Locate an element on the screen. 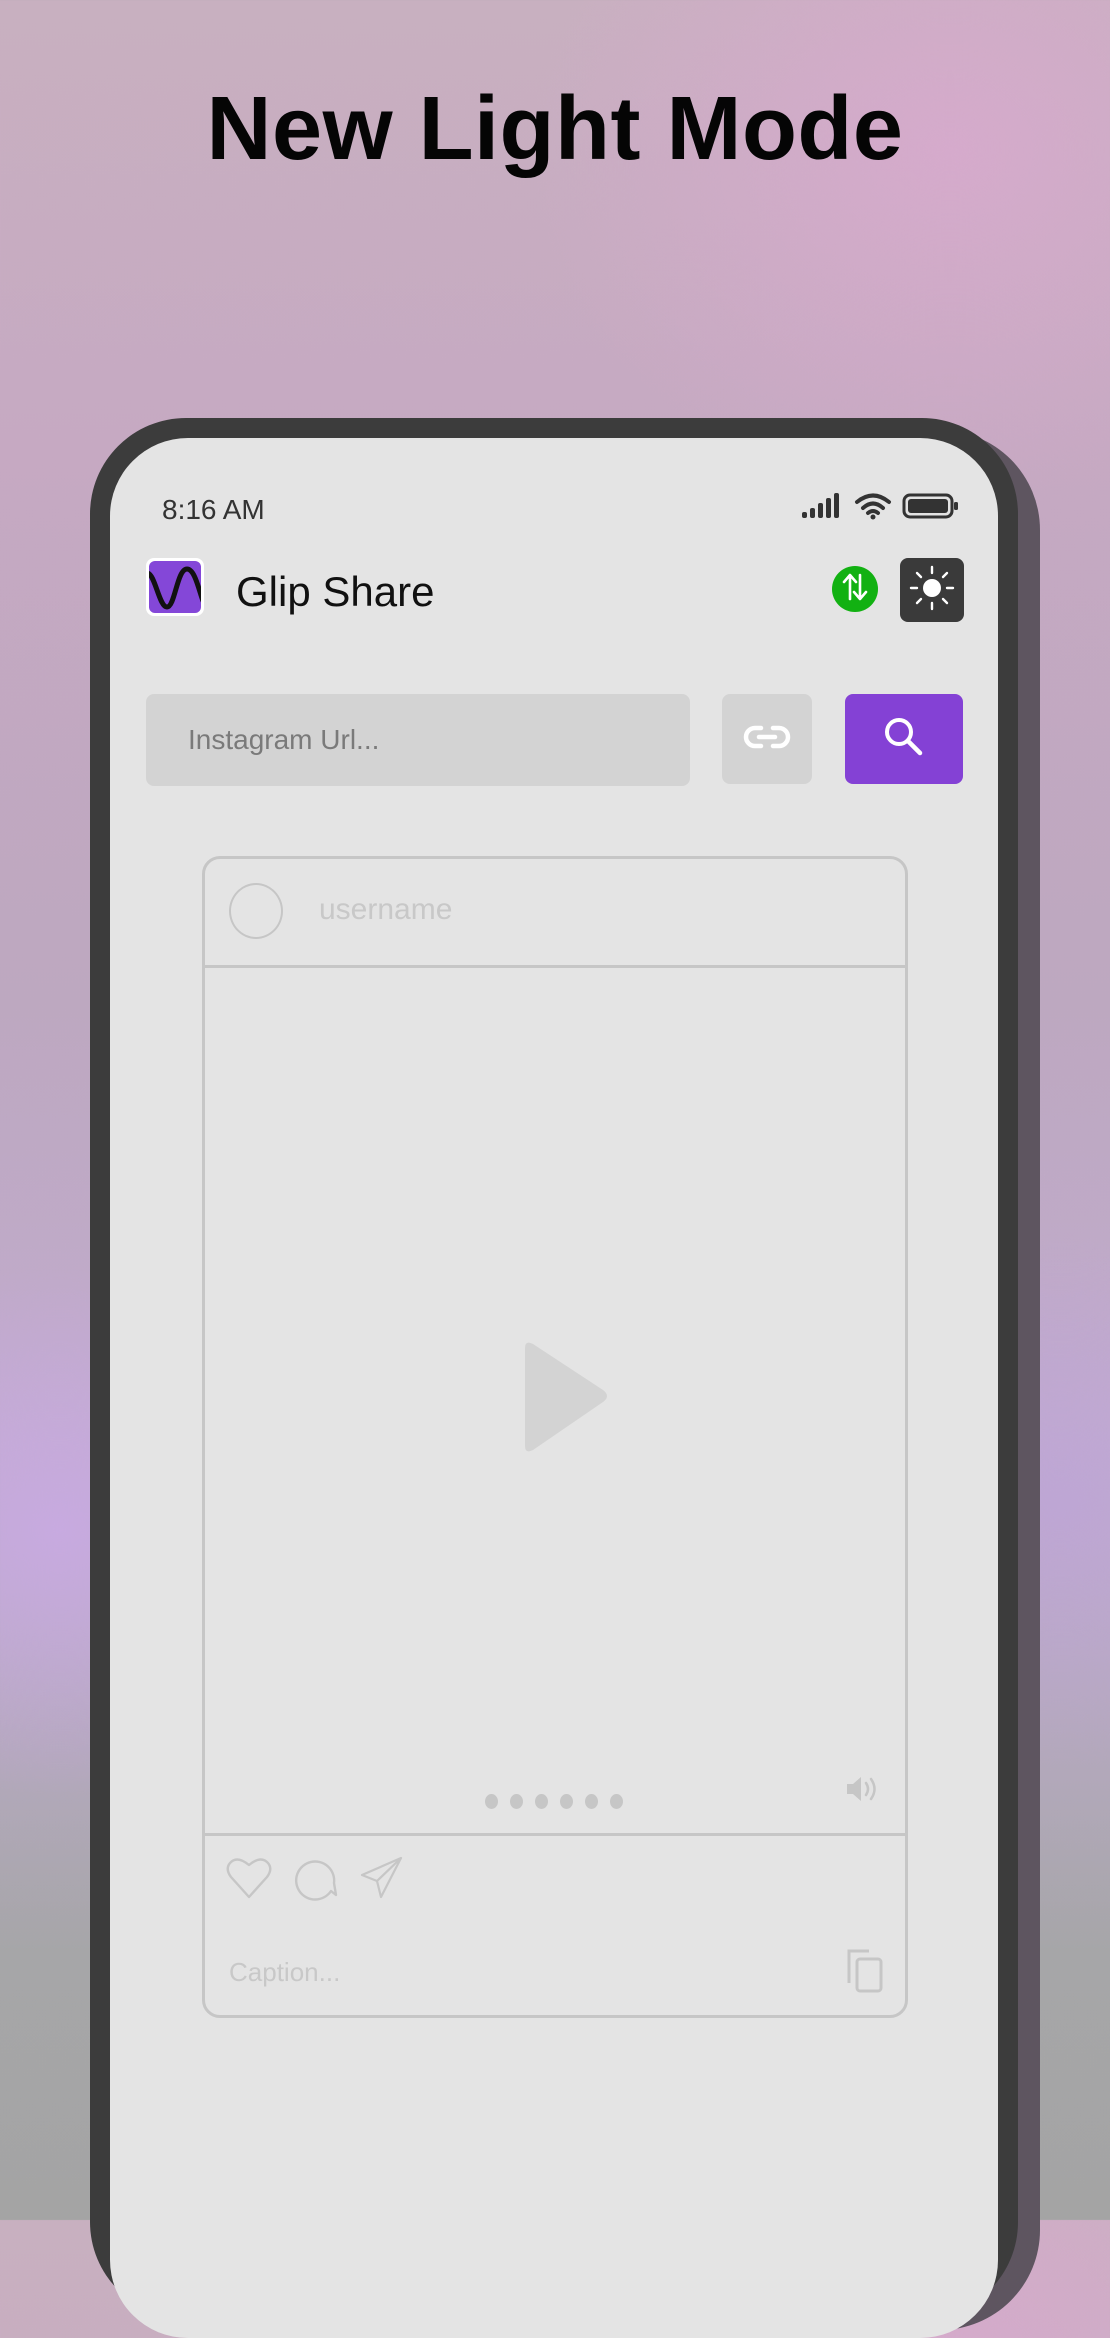 This screenshot has width=1110, height=2338. app-logo is located at coordinates (175, 587).